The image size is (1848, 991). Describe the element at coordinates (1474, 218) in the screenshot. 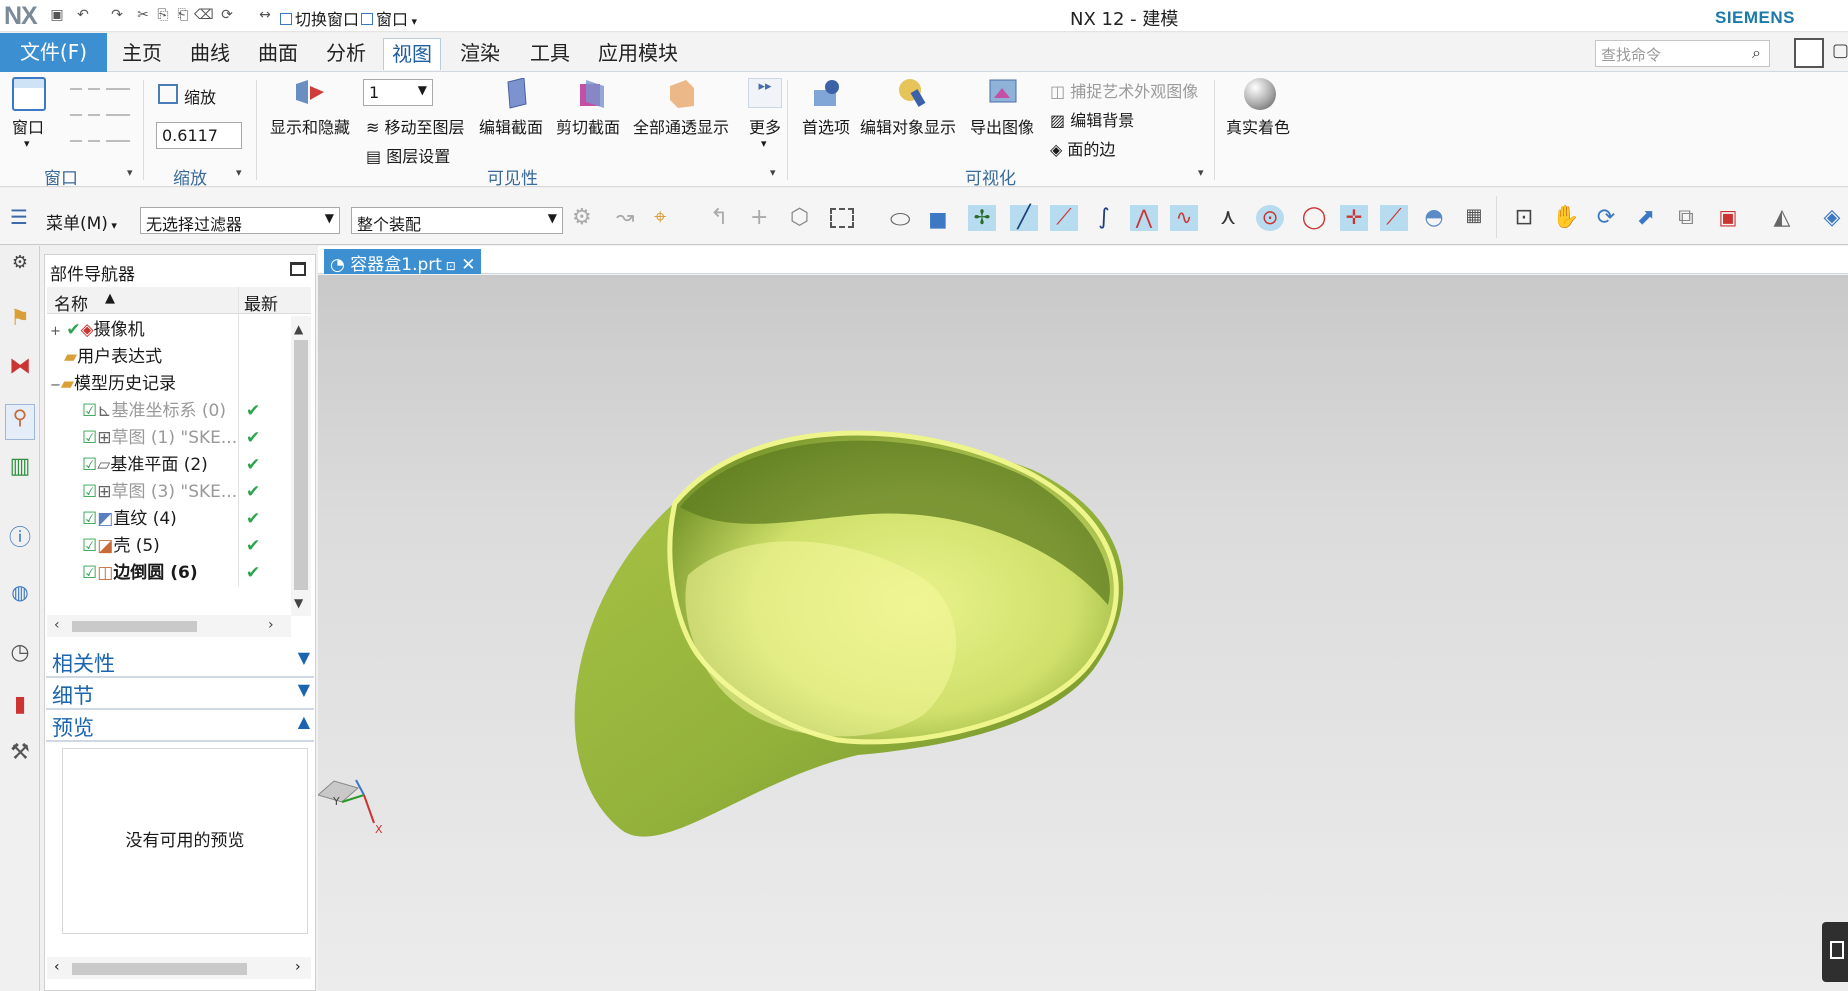

I see `grid-icon: ▦` at that location.